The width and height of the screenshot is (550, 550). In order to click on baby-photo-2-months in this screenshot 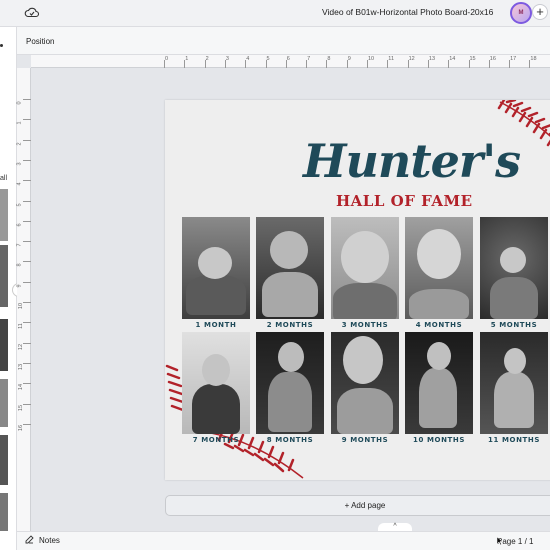, I will do `click(290, 268)`.